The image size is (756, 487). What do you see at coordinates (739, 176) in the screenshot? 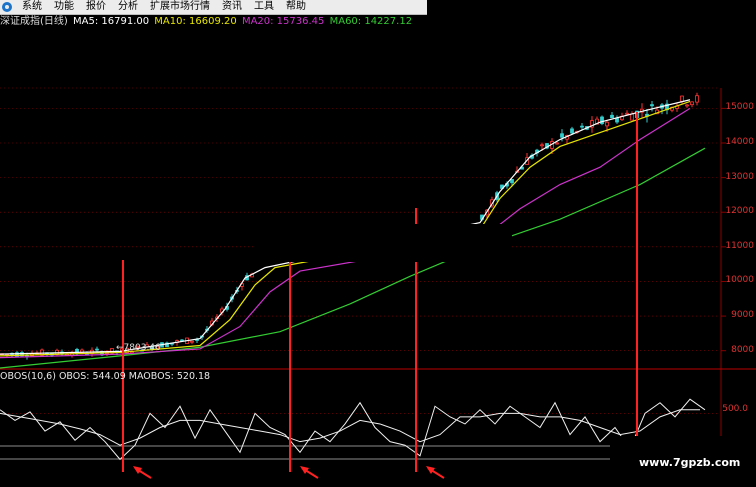
I see `price-tick-label: 13000` at bounding box center [739, 176].